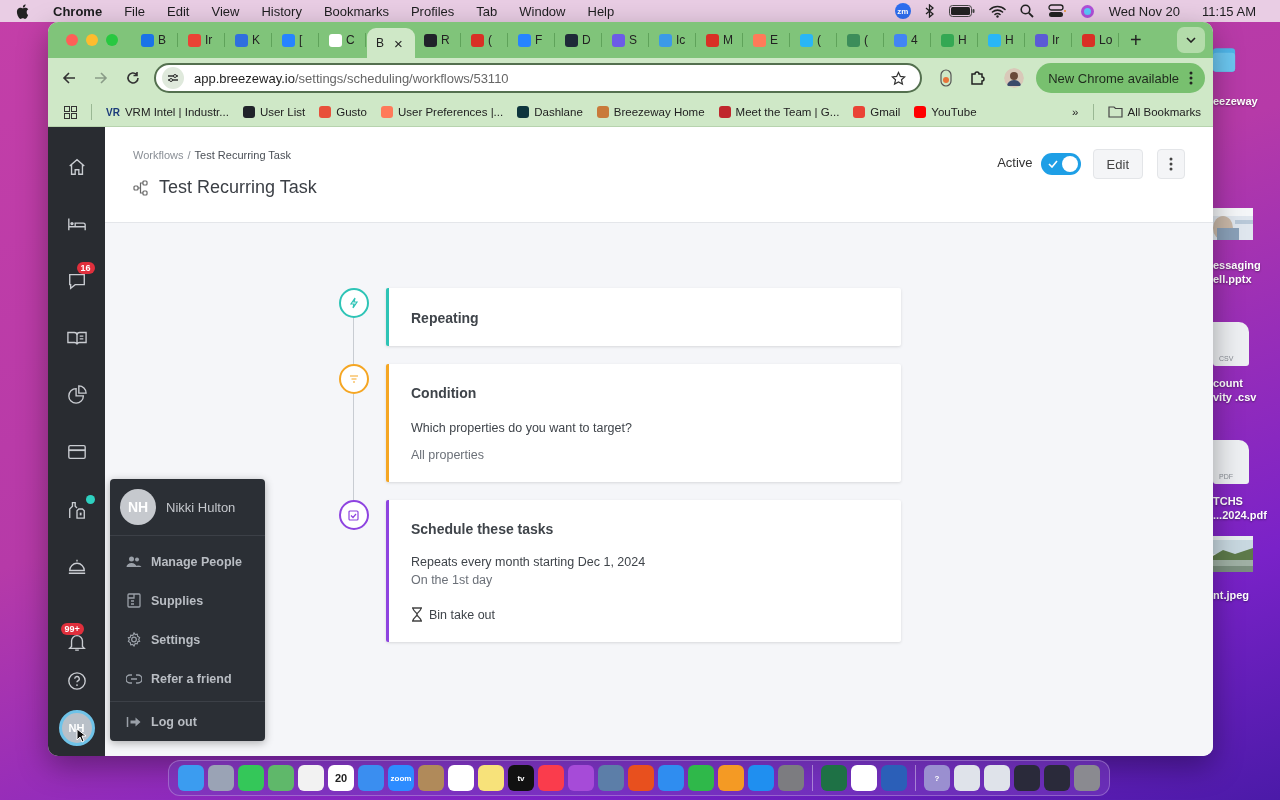 This screenshot has width=1280, height=800. Describe the element at coordinates (650, 112) in the screenshot. I see `bookmark-link: Breezeway Home` at that location.